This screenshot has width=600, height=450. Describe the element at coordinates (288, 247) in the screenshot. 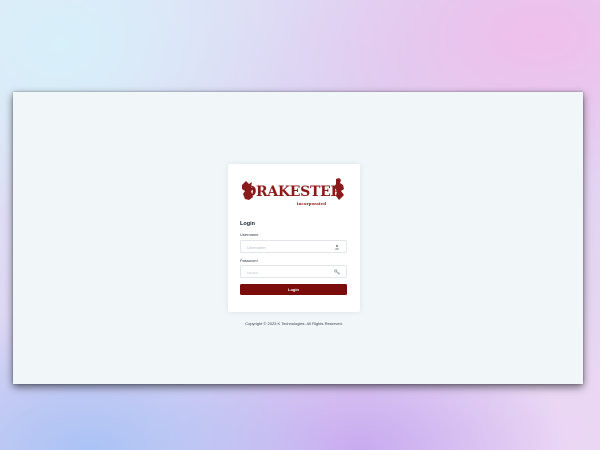

I see `username-input` at that location.